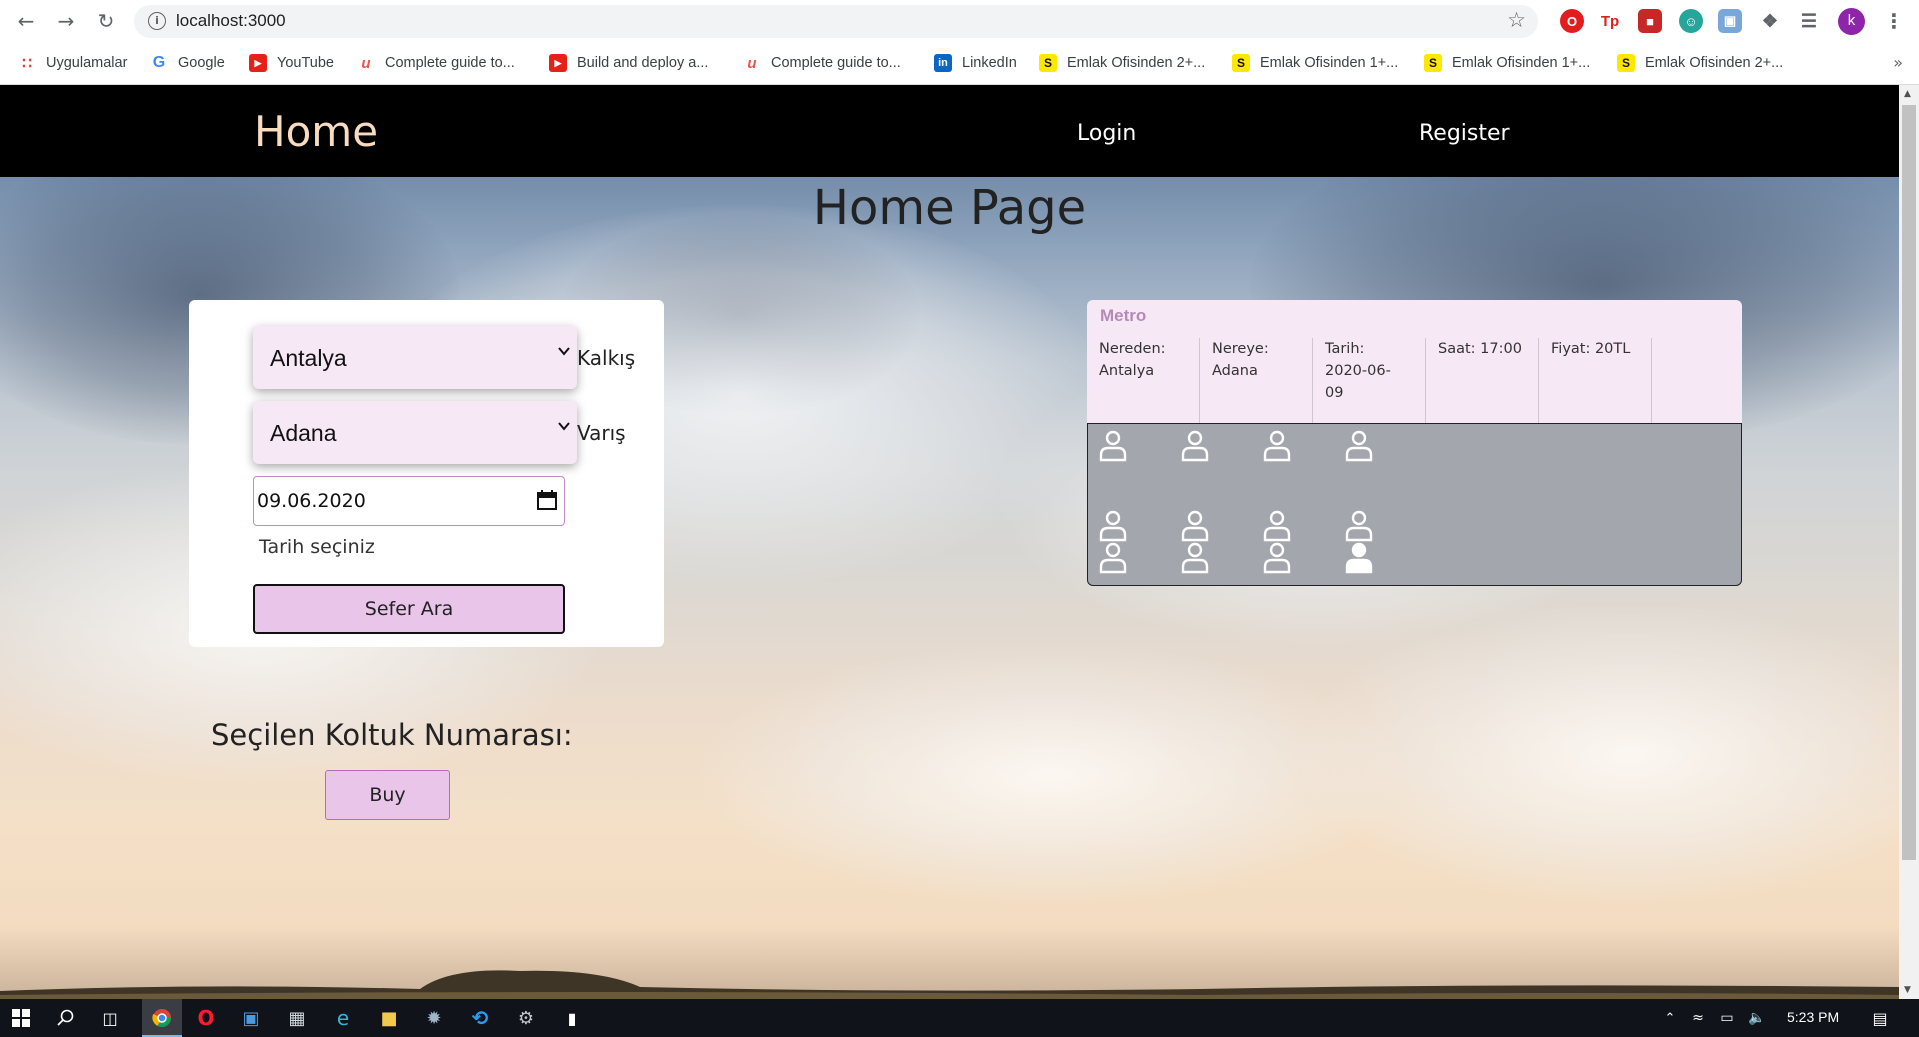 This screenshot has height=1037, width=1919. I want to click on from-city-select: Antalya, so click(415, 357).